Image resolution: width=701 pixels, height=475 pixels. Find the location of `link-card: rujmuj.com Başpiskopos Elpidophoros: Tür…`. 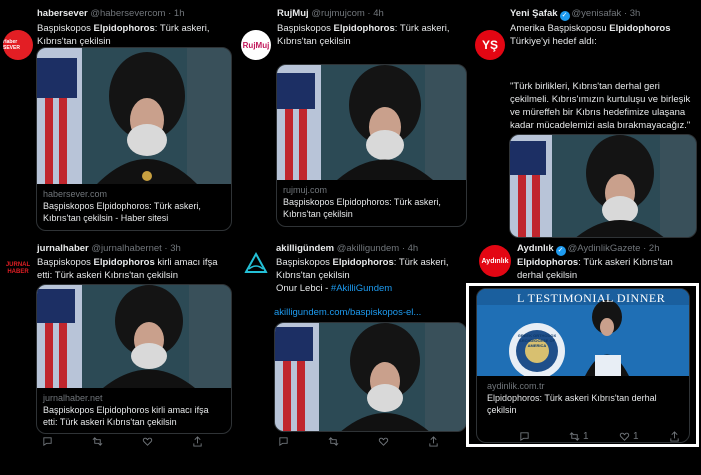

link-card: rujmuj.com Başpiskopos Elpidophoros: Tür… is located at coordinates (371, 145).